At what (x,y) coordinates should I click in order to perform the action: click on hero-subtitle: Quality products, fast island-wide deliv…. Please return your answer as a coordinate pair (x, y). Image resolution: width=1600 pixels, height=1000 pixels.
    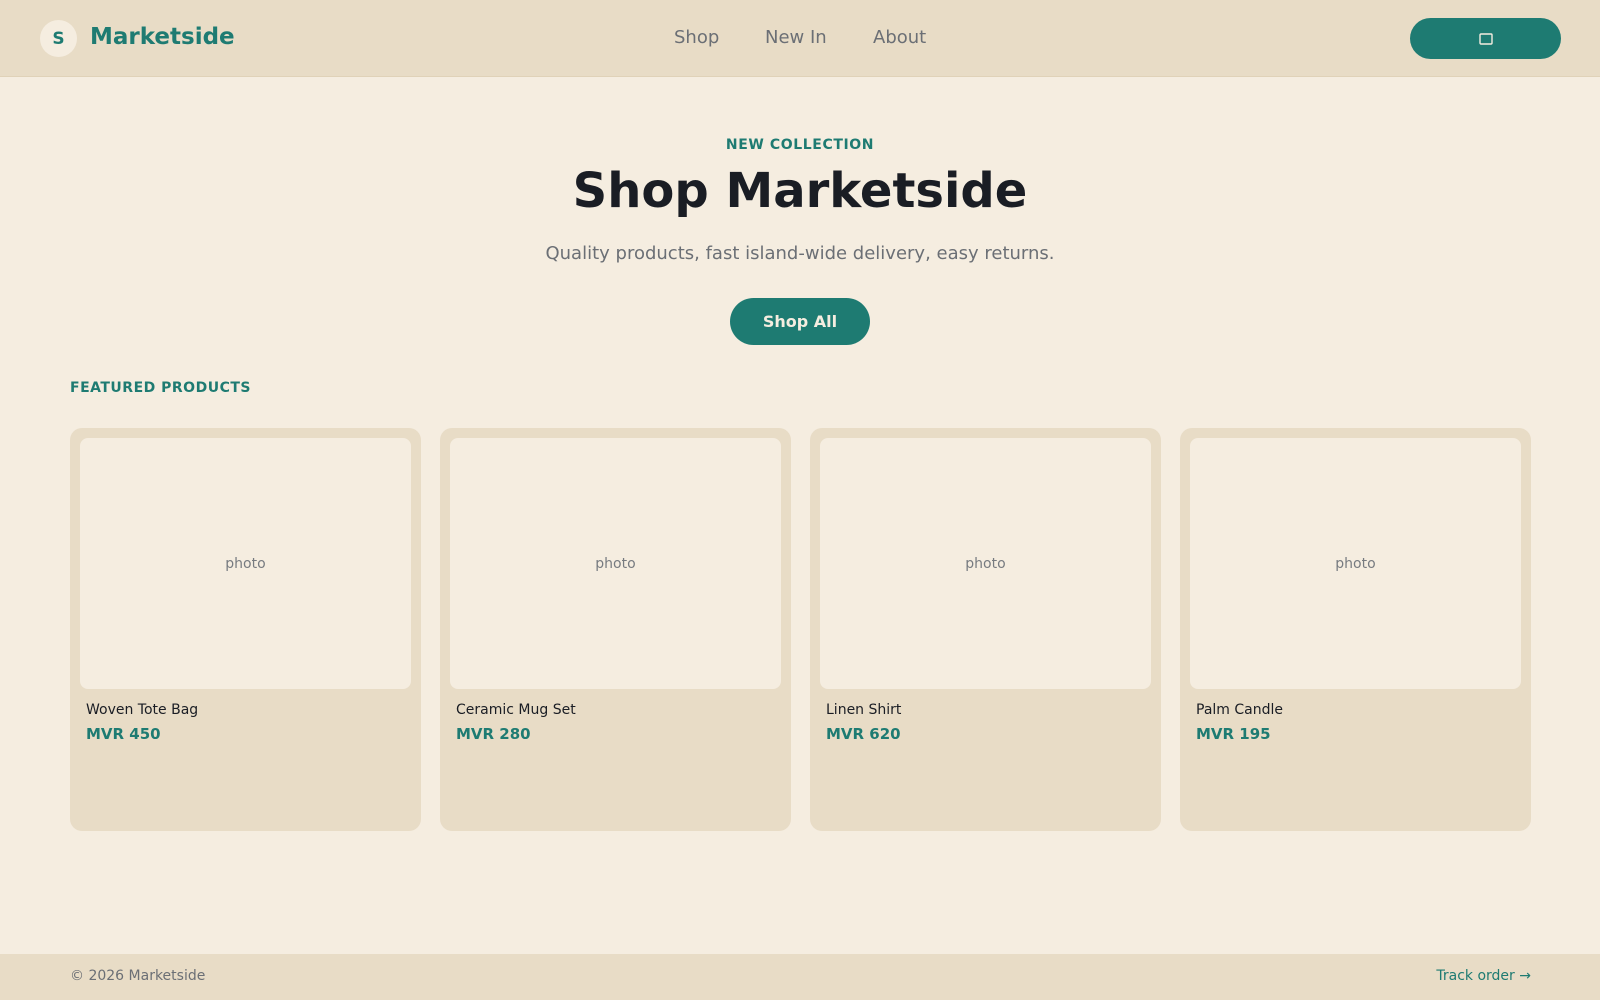
    Looking at the image, I should click on (800, 253).